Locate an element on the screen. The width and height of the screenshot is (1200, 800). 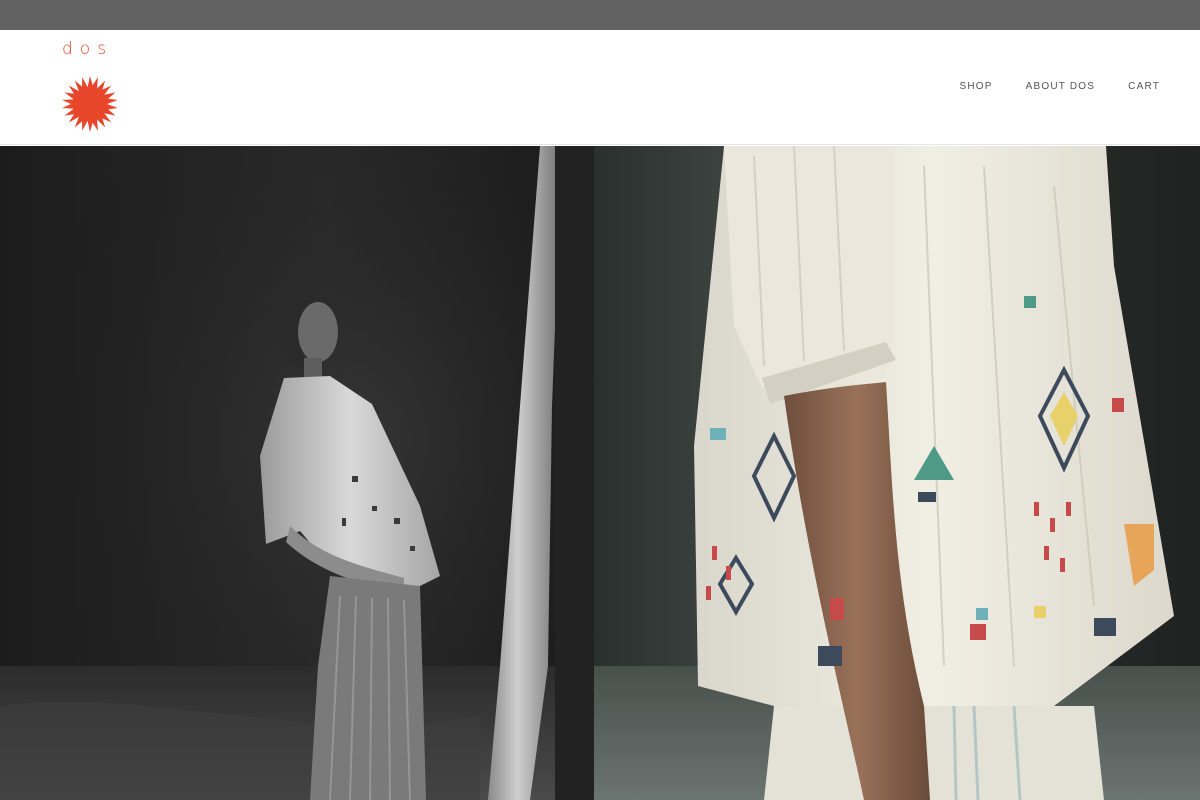
sun-icon is located at coordinates (90, 104).